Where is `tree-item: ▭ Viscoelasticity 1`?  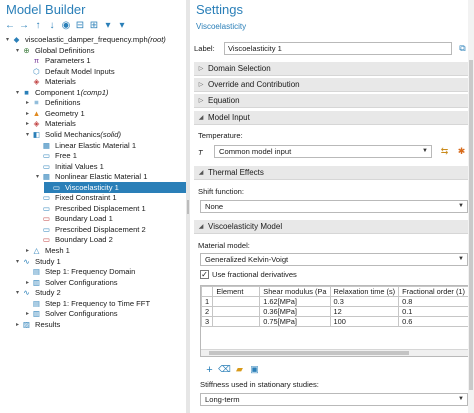 tree-item: ▭ Viscoelasticity 1 is located at coordinates (115, 187).